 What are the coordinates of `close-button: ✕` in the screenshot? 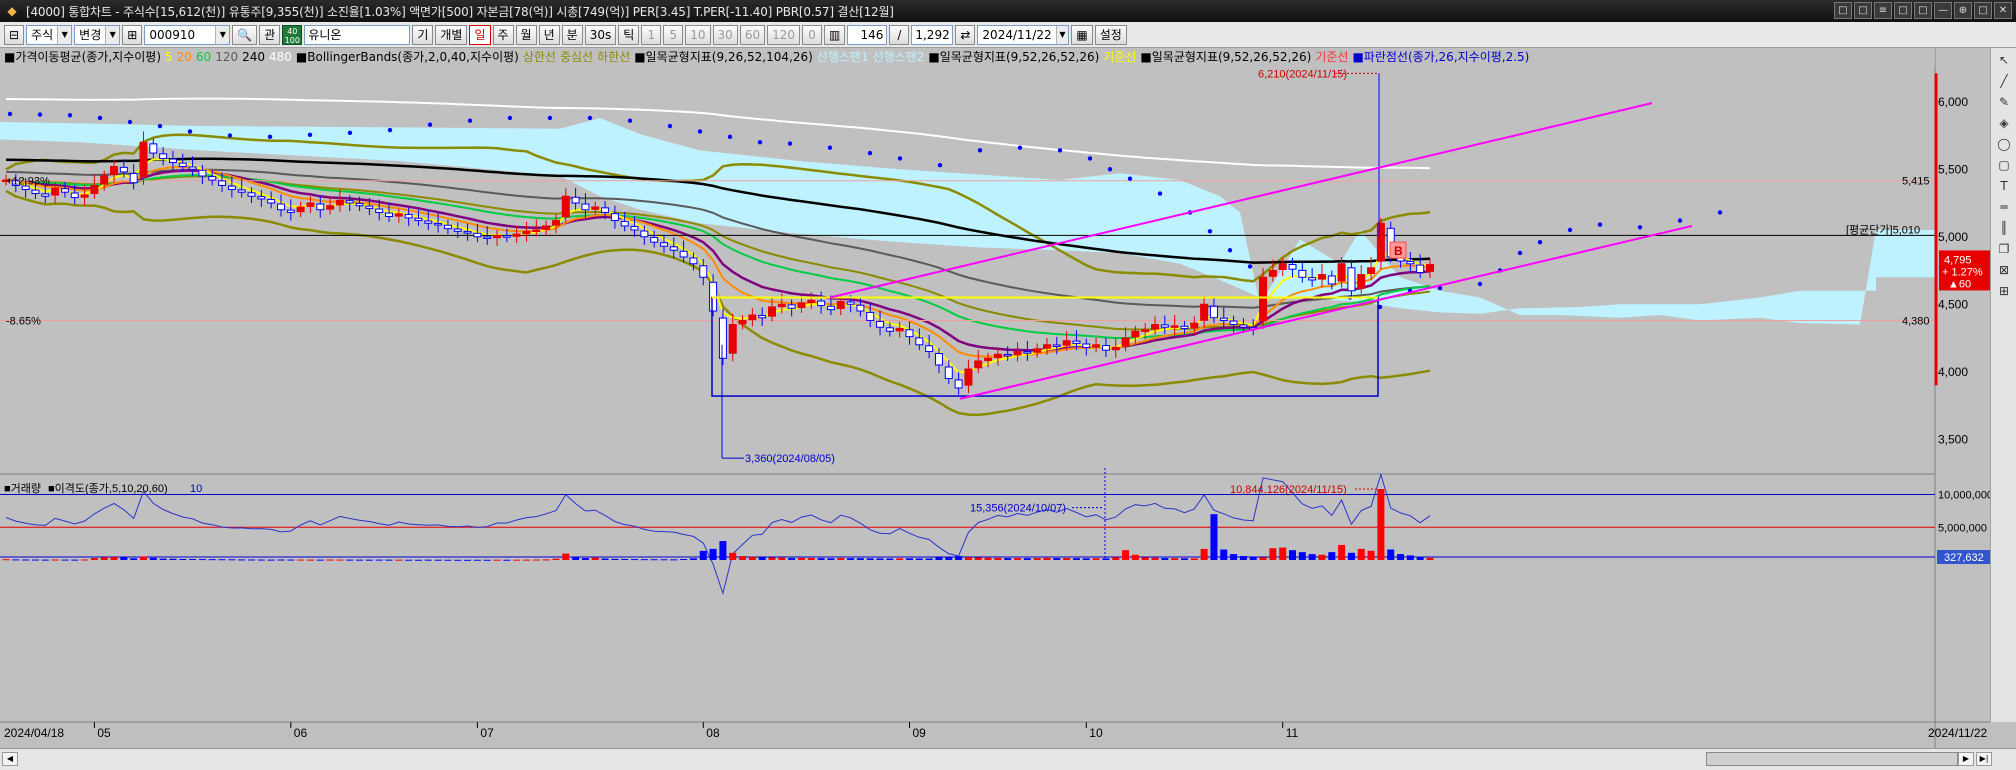 It's located at (2003, 10).